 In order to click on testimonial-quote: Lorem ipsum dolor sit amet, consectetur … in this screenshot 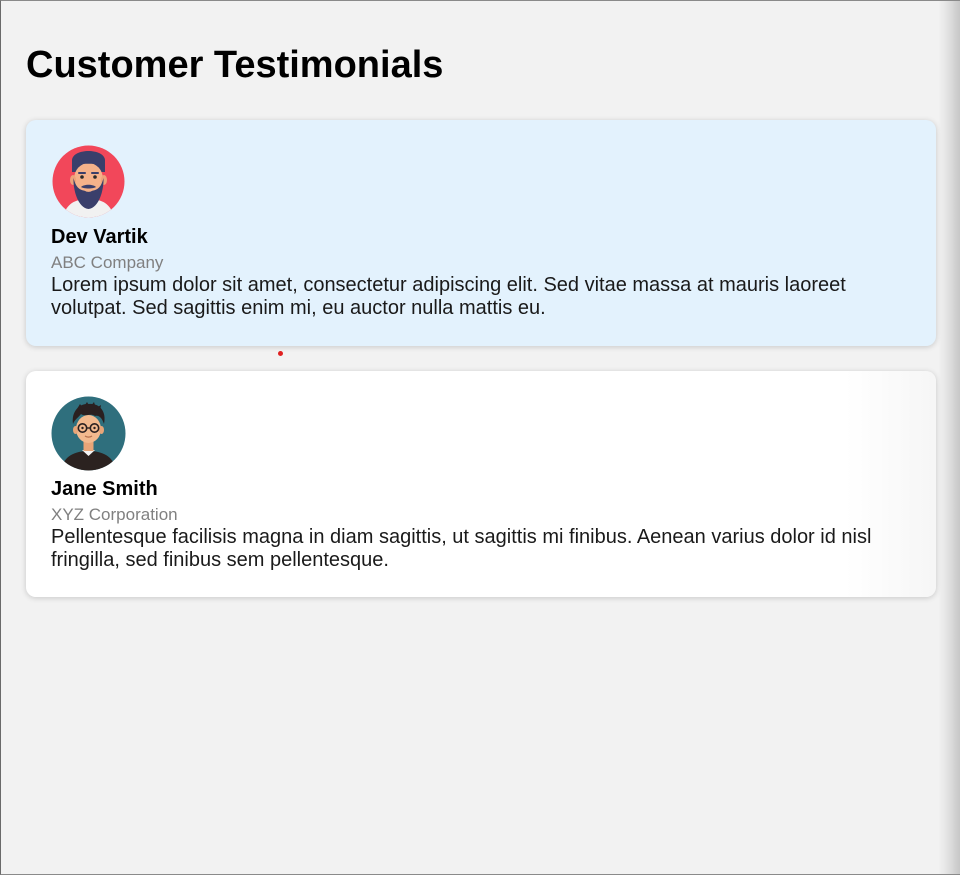, I will do `click(448, 296)`.